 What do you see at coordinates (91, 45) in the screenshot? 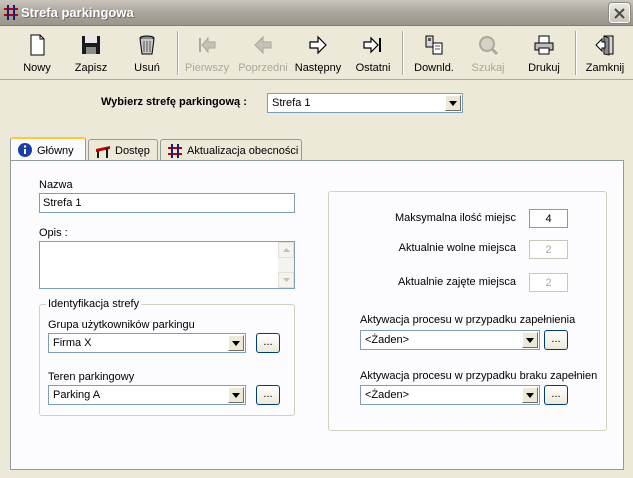
I see `floppy-save-icon` at bounding box center [91, 45].